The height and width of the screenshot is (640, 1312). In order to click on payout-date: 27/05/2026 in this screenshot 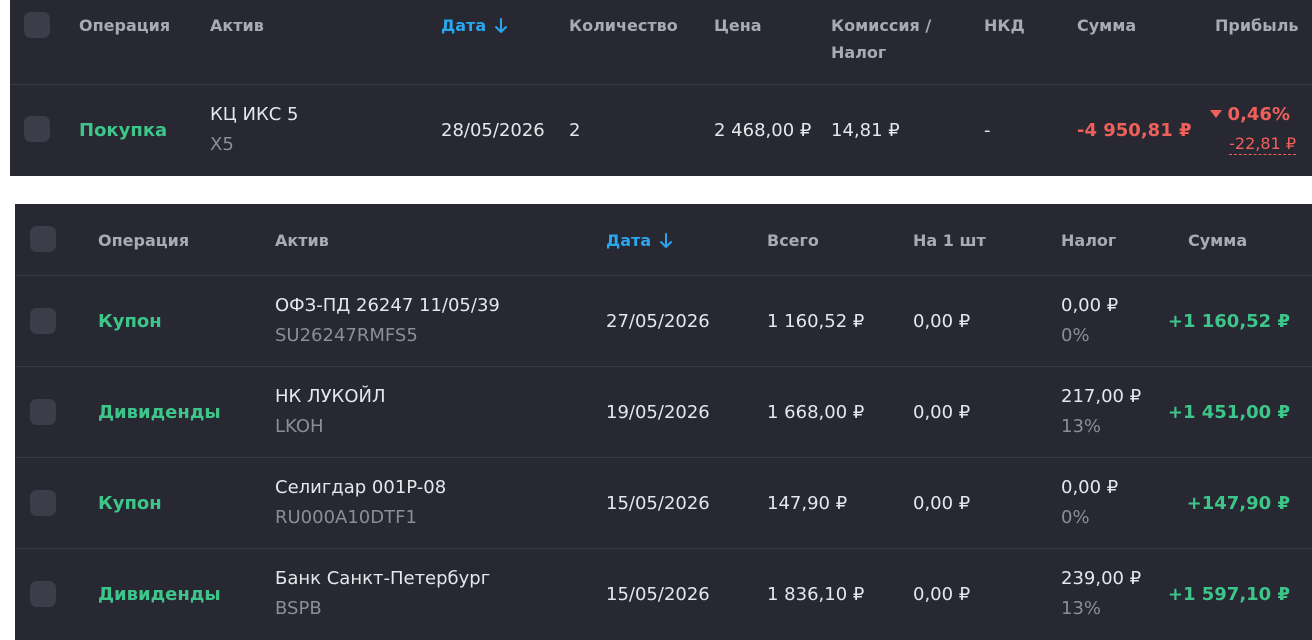, I will do `click(658, 321)`.